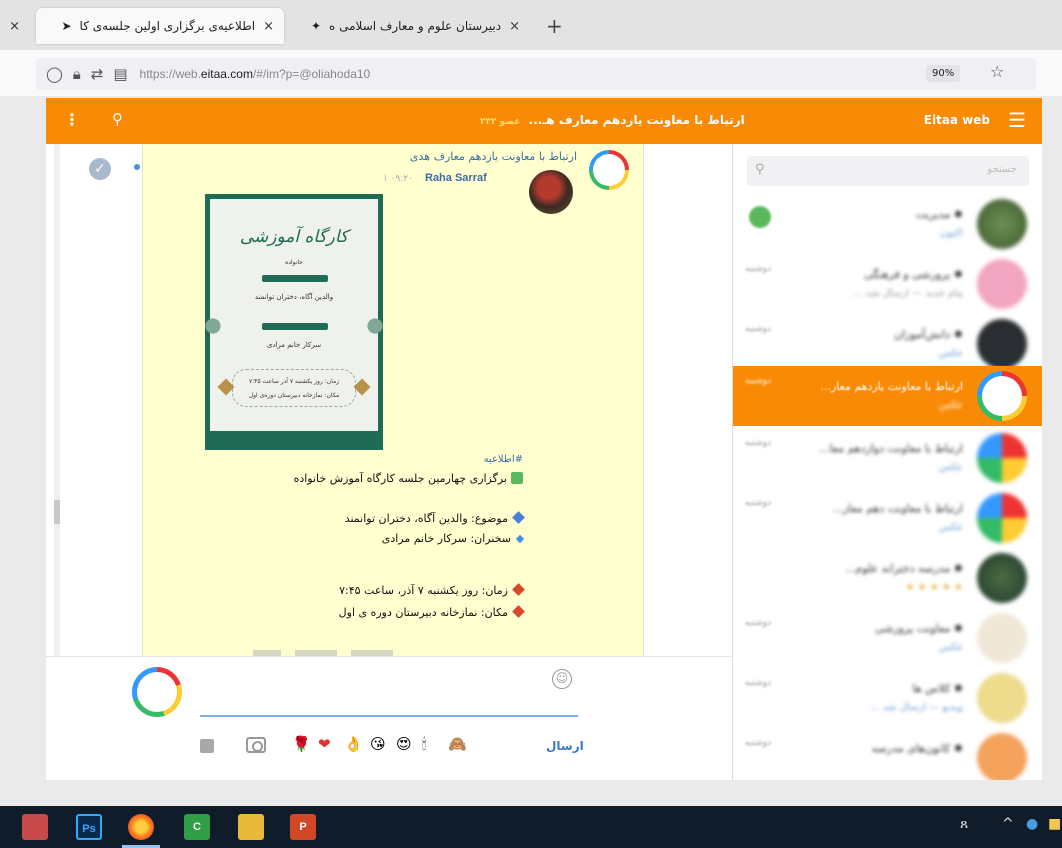  I want to click on hashtag-link: #اطلاعیه, so click(503, 459).